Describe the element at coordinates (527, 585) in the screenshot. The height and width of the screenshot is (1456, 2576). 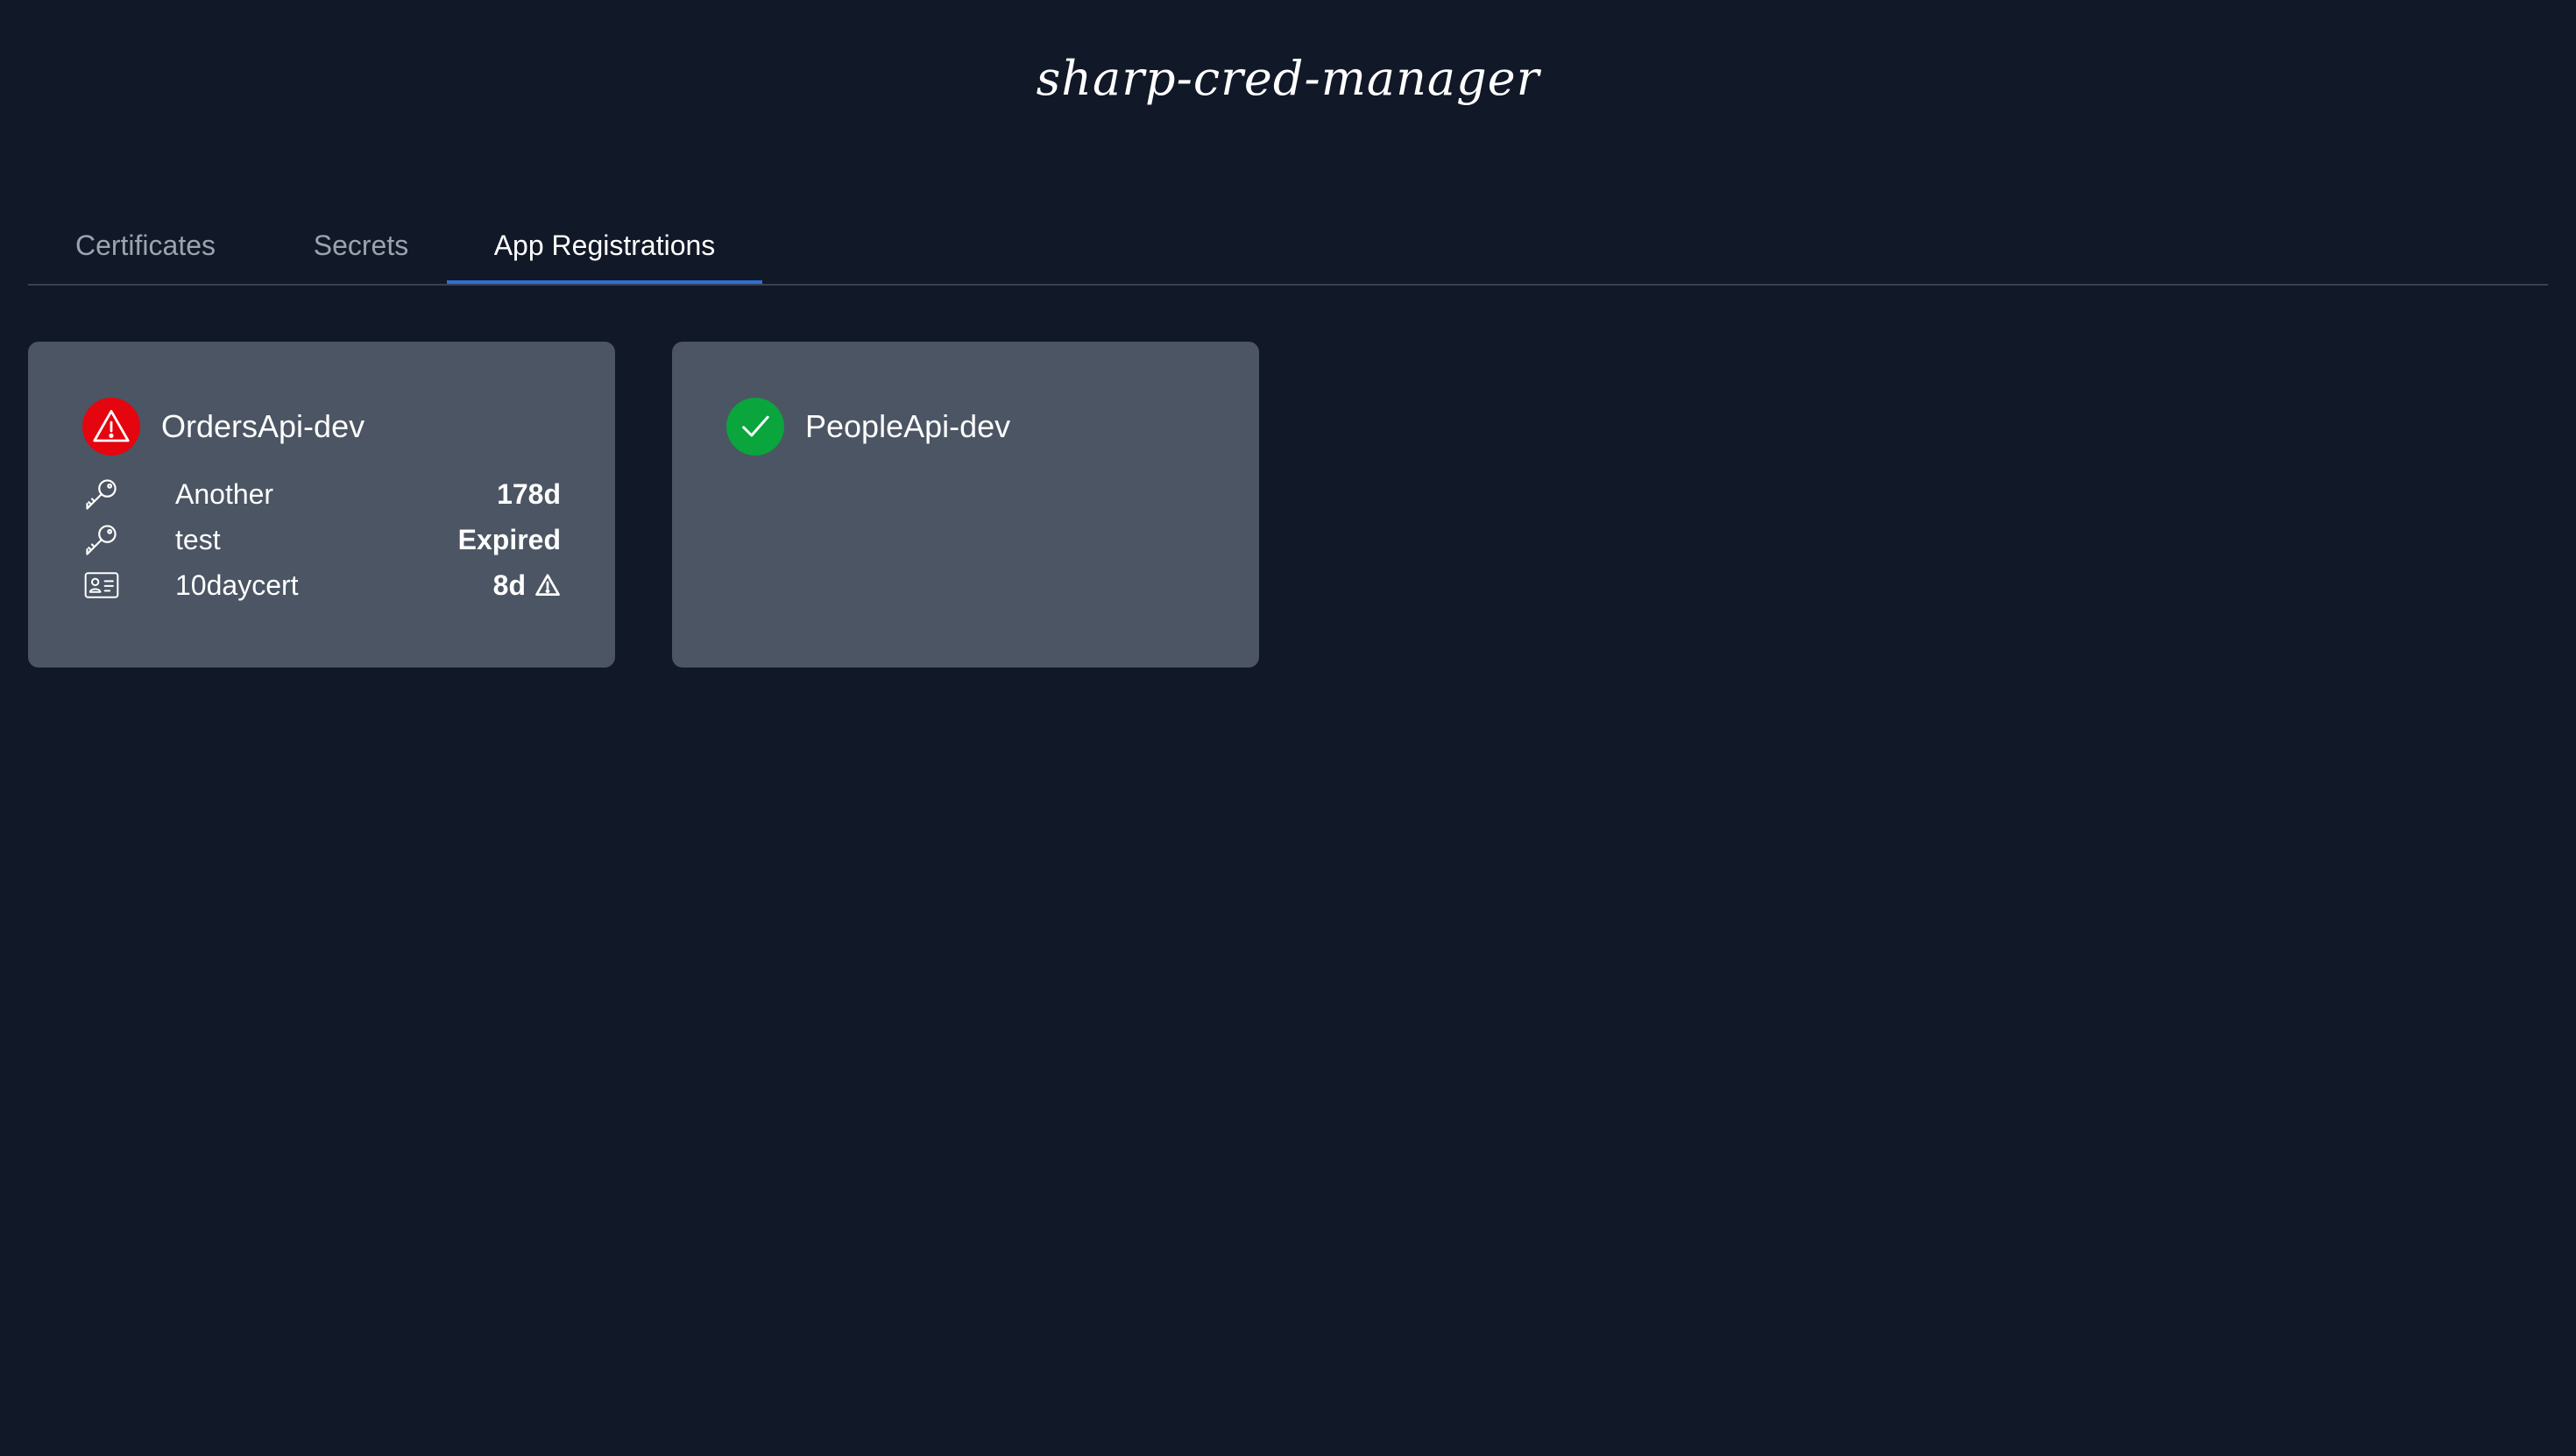
I see `credential-expiry: 8d` at that location.